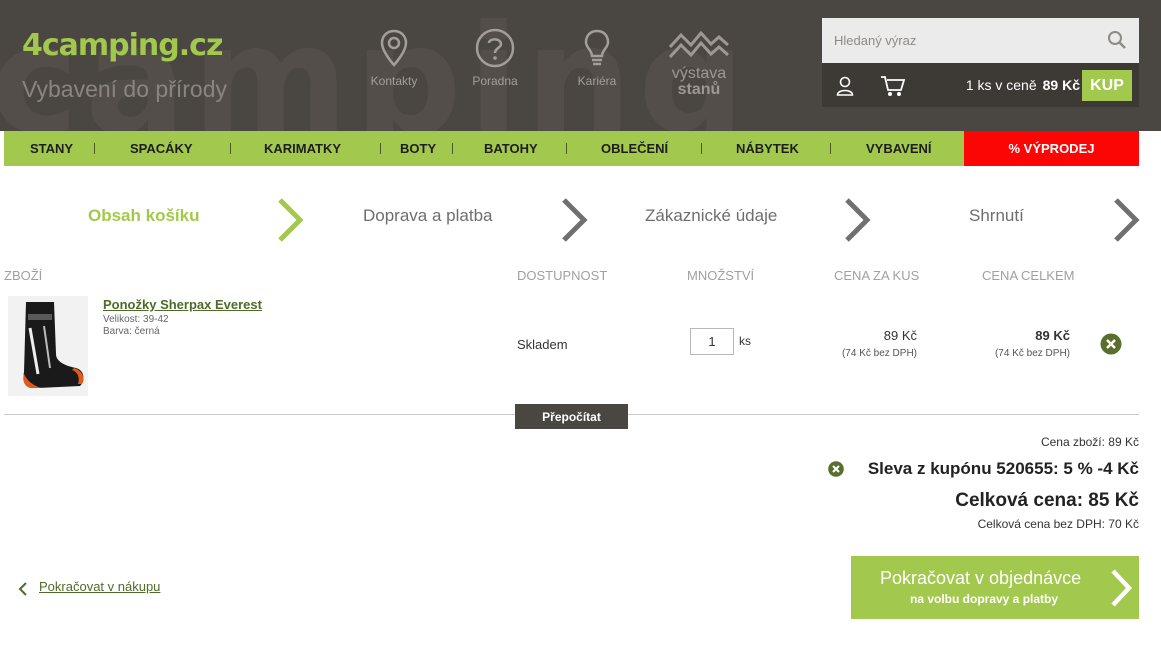 The height and width of the screenshot is (652, 1161). What do you see at coordinates (562, 275) in the screenshot?
I see `column-header-availability: DOSTUPNOST` at bounding box center [562, 275].